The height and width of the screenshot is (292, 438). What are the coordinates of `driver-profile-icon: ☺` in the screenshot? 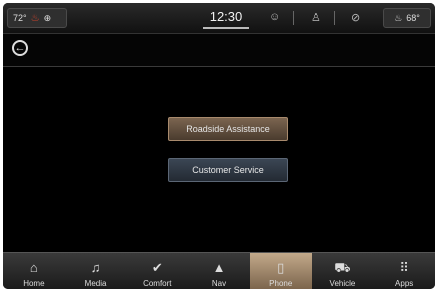 It's located at (275, 17).